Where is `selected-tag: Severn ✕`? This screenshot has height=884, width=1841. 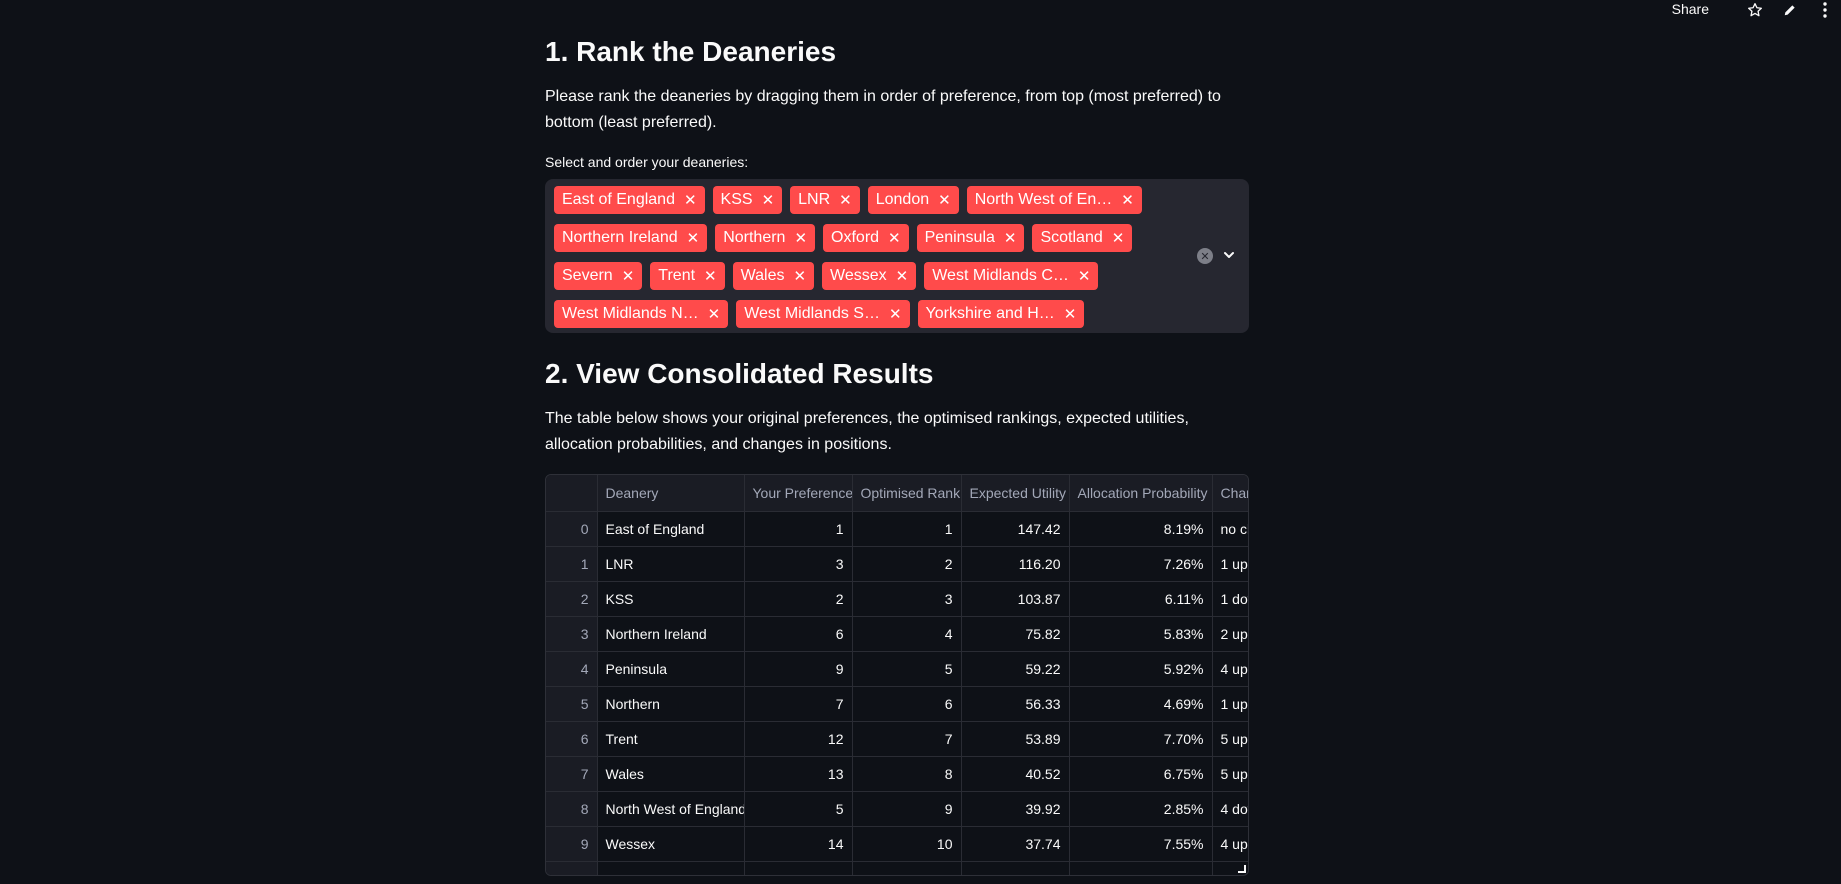
selected-tag: Severn ✕ is located at coordinates (598, 276).